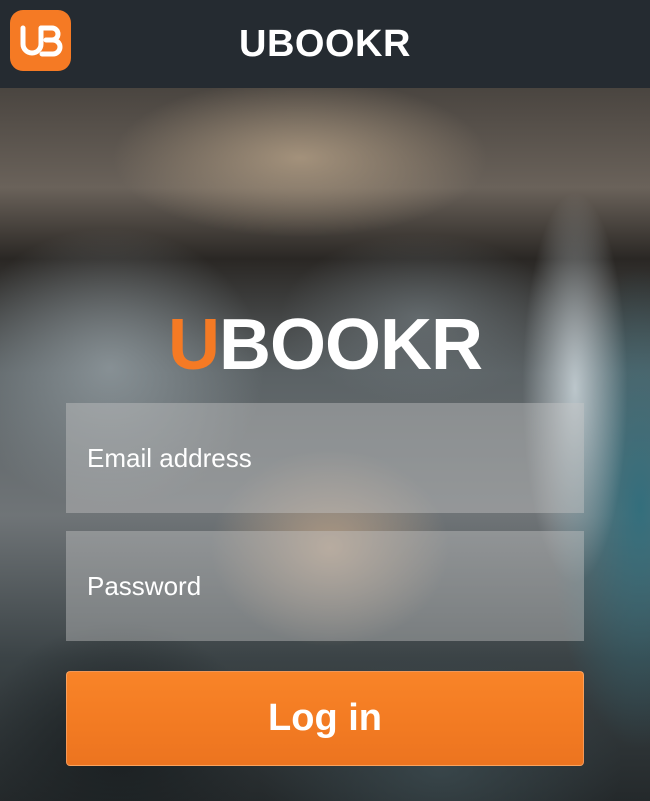  I want to click on app-title: UBOOKR, so click(325, 44).